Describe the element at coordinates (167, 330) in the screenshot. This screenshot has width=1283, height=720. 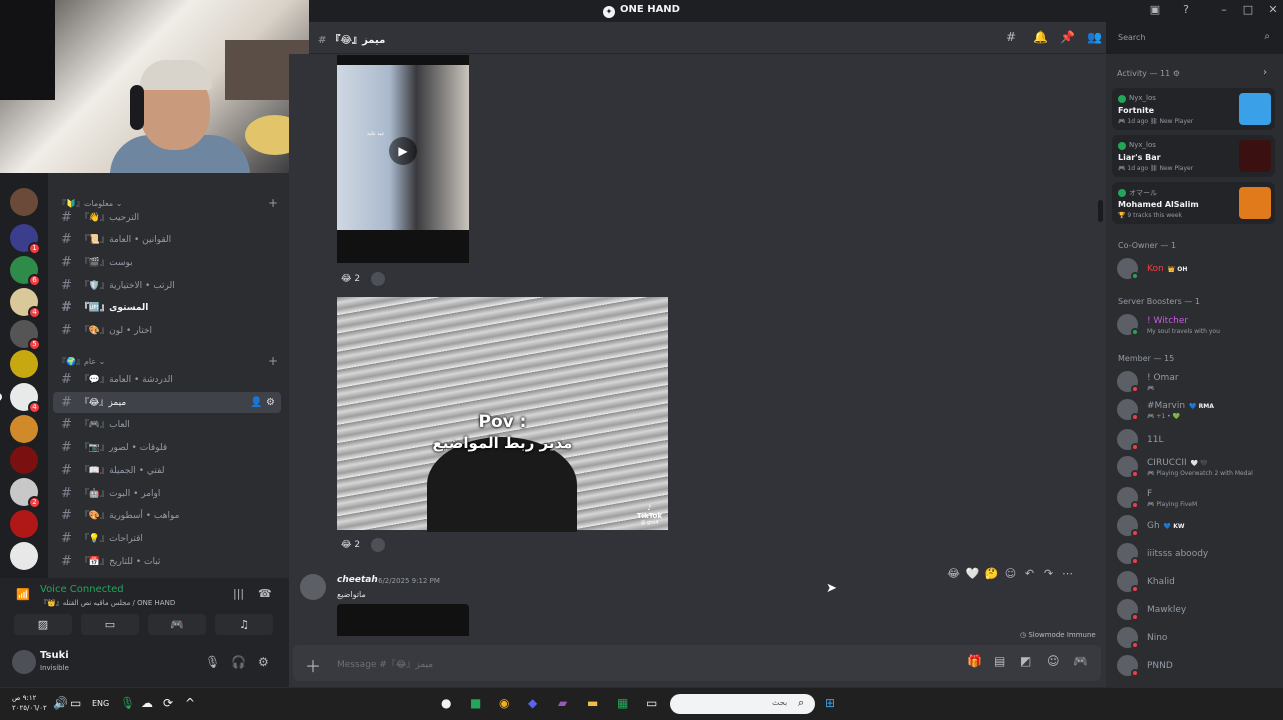
I see `channel-item: # 『🎨』اختار • لون` at that location.